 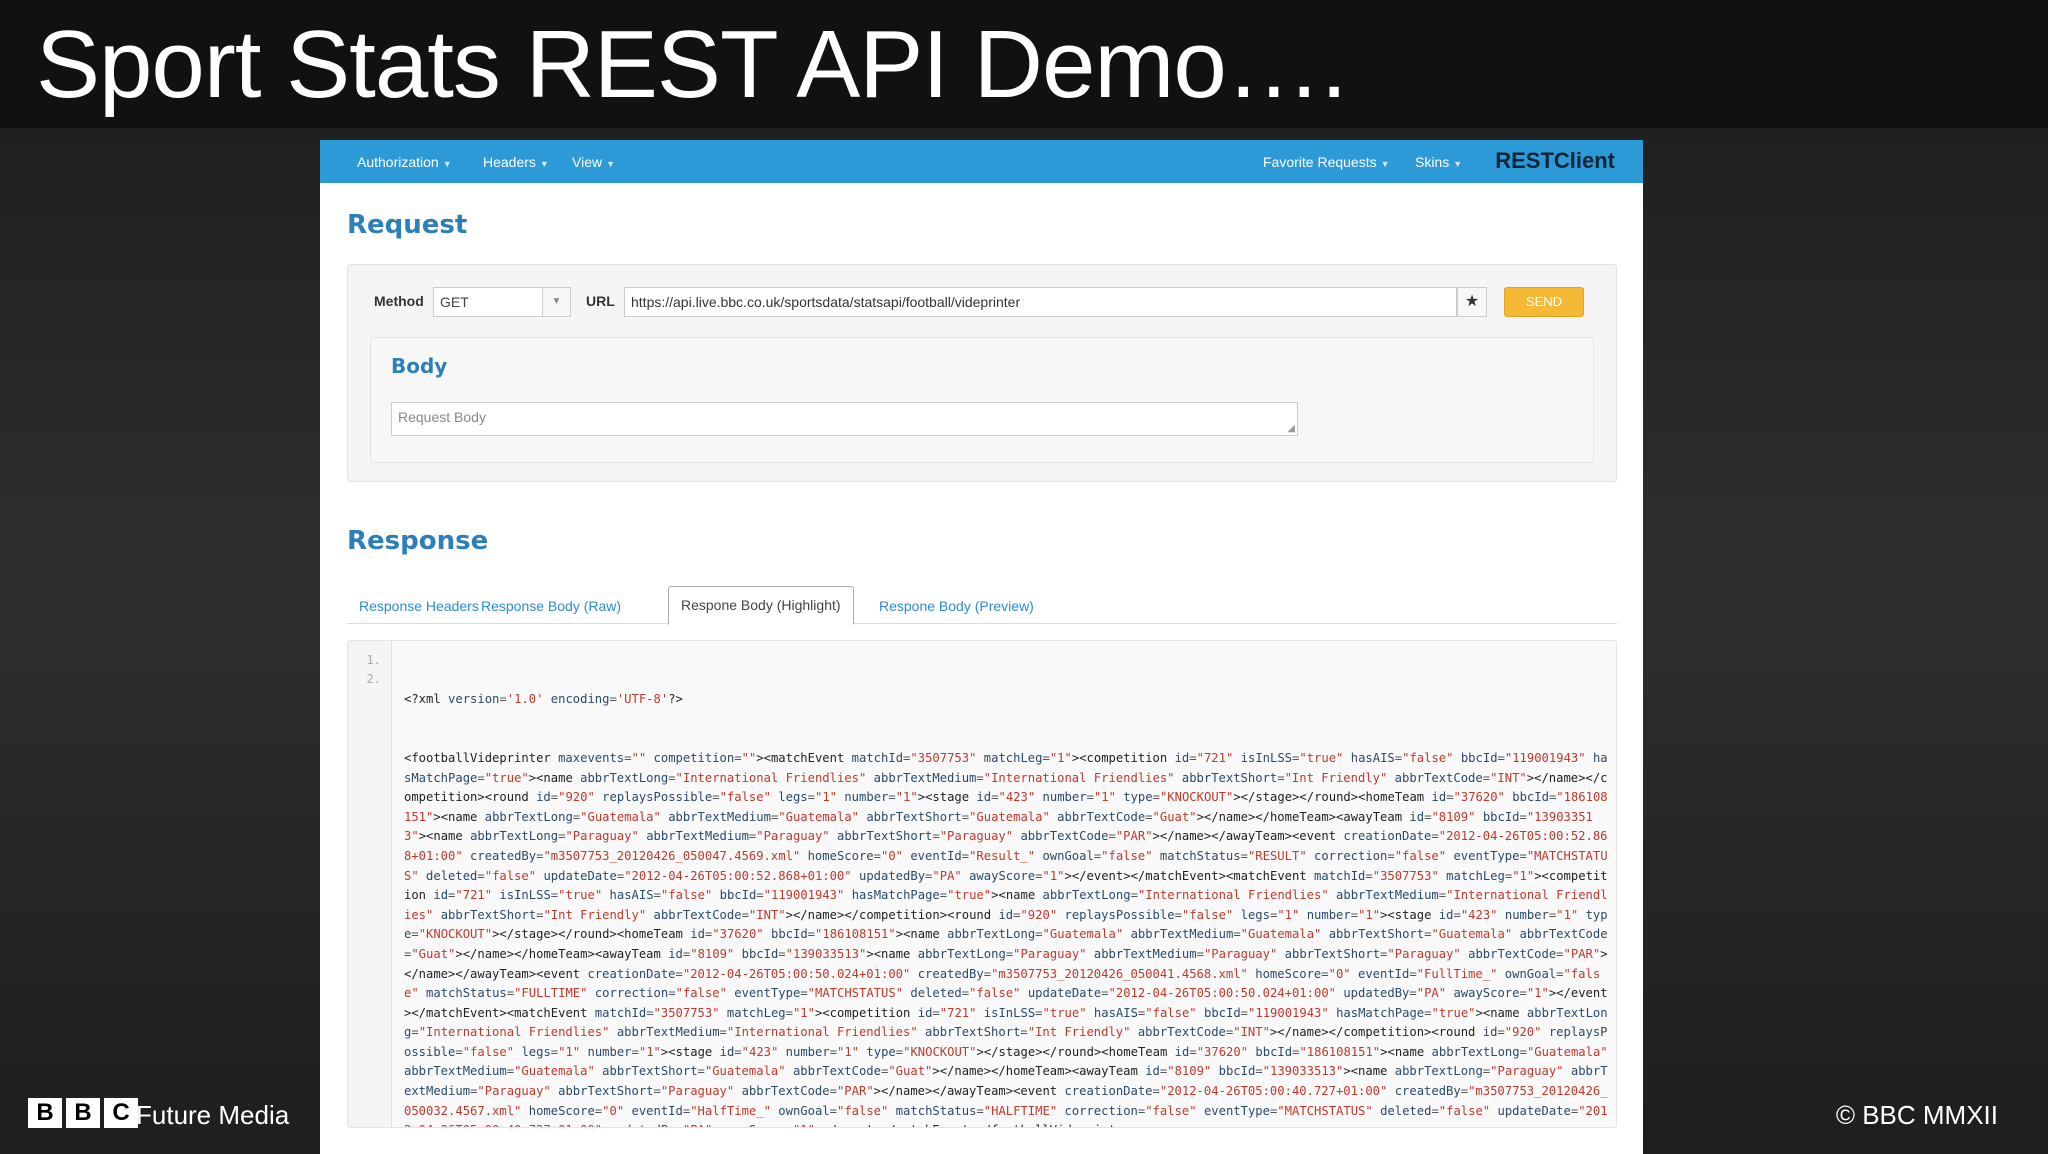 I want to click on method-select: GET ▼, so click(x=502, y=302).